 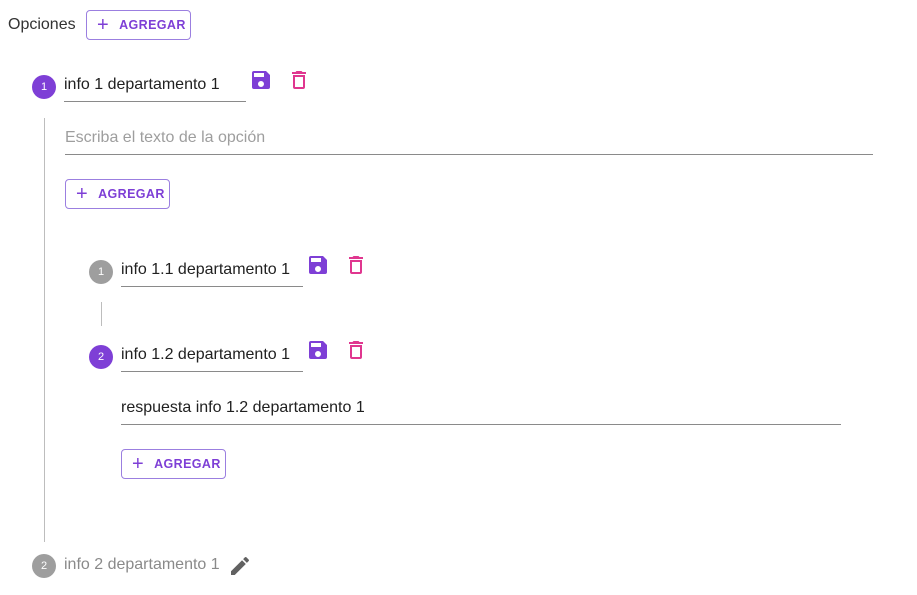 What do you see at coordinates (152, 25) in the screenshot?
I see `add-option-label: AGREGAR` at bounding box center [152, 25].